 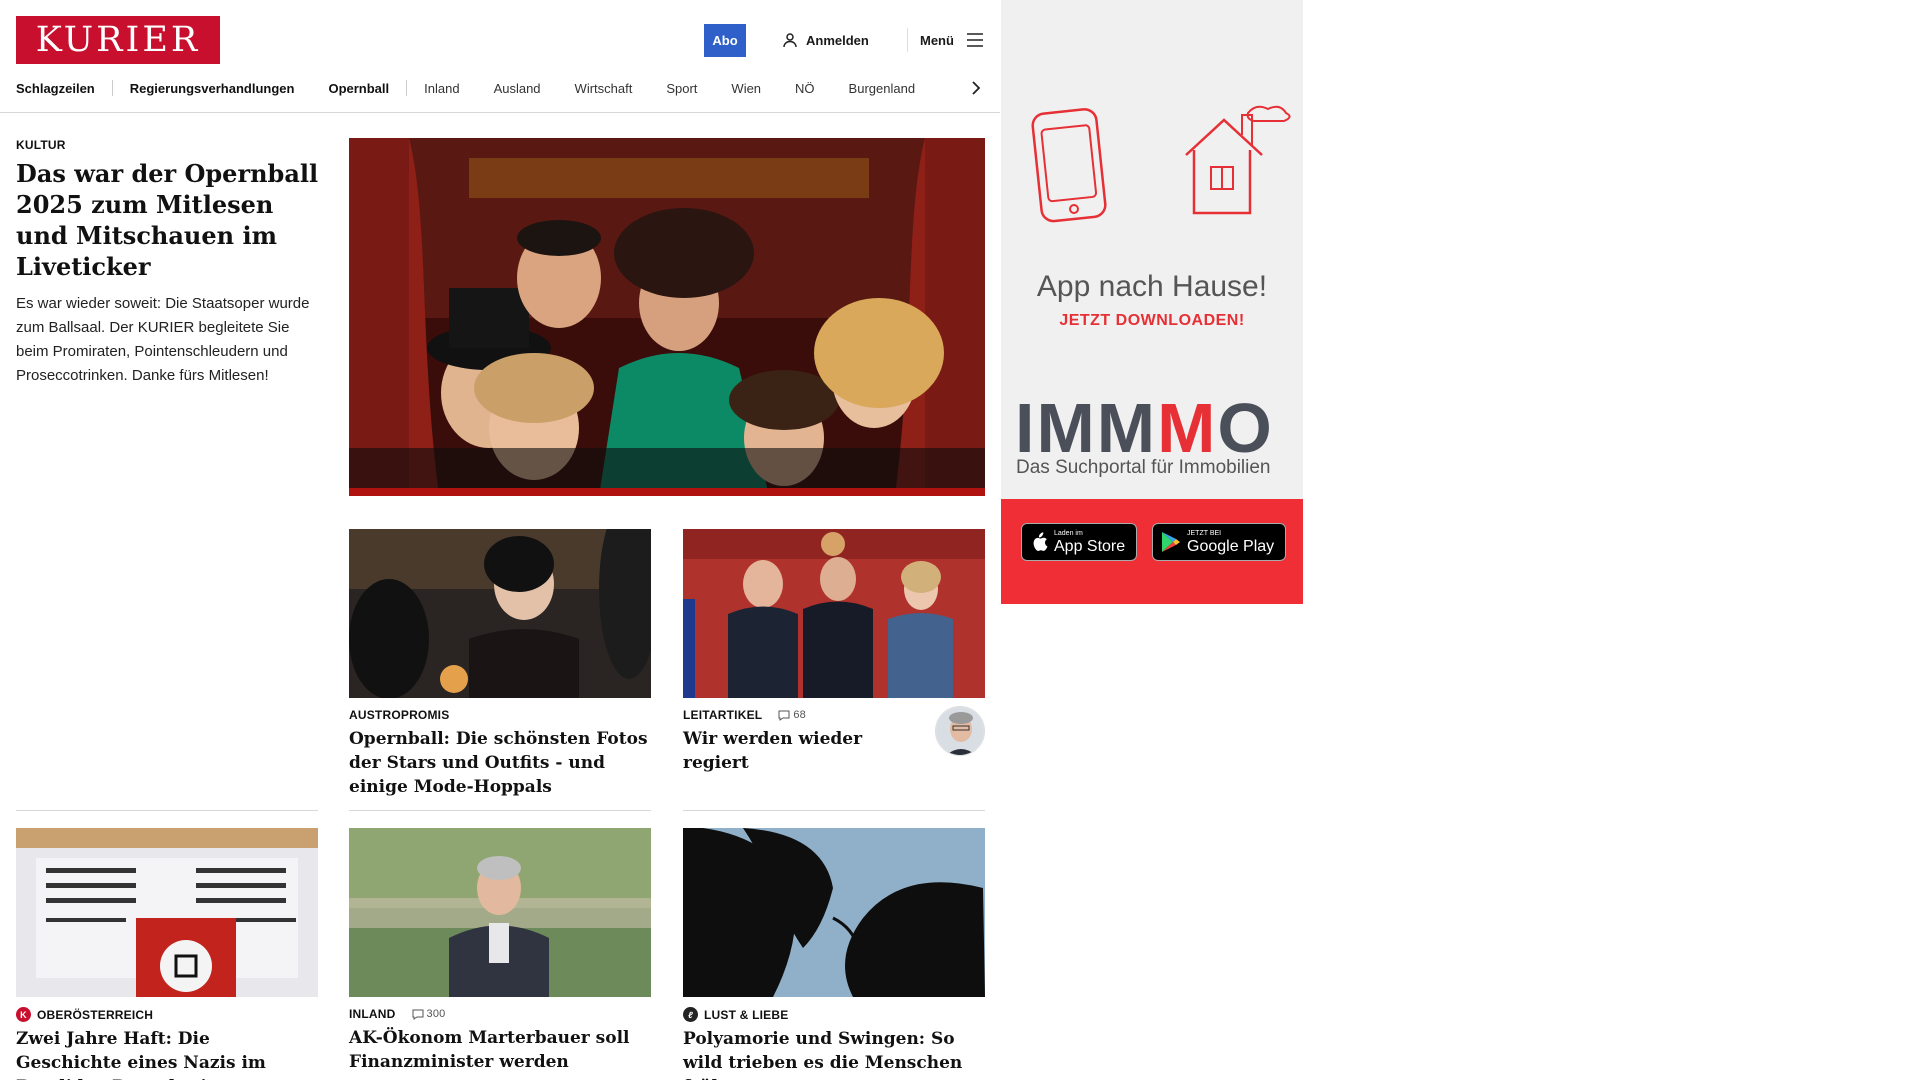 I want to click on article-headline: Wir werden wieder regiert, so click(x=798, y=751).